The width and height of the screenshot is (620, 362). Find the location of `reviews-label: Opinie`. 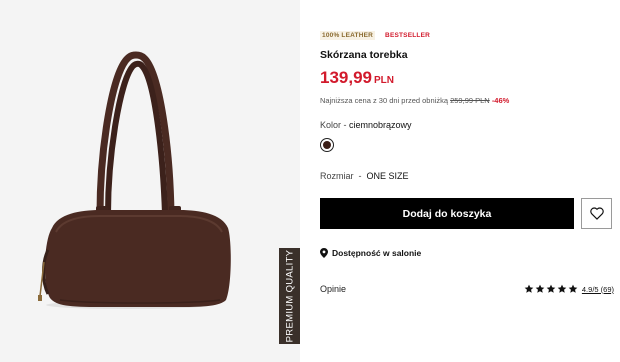

reviews-label: Opinie is located at coordinates (333, 289).